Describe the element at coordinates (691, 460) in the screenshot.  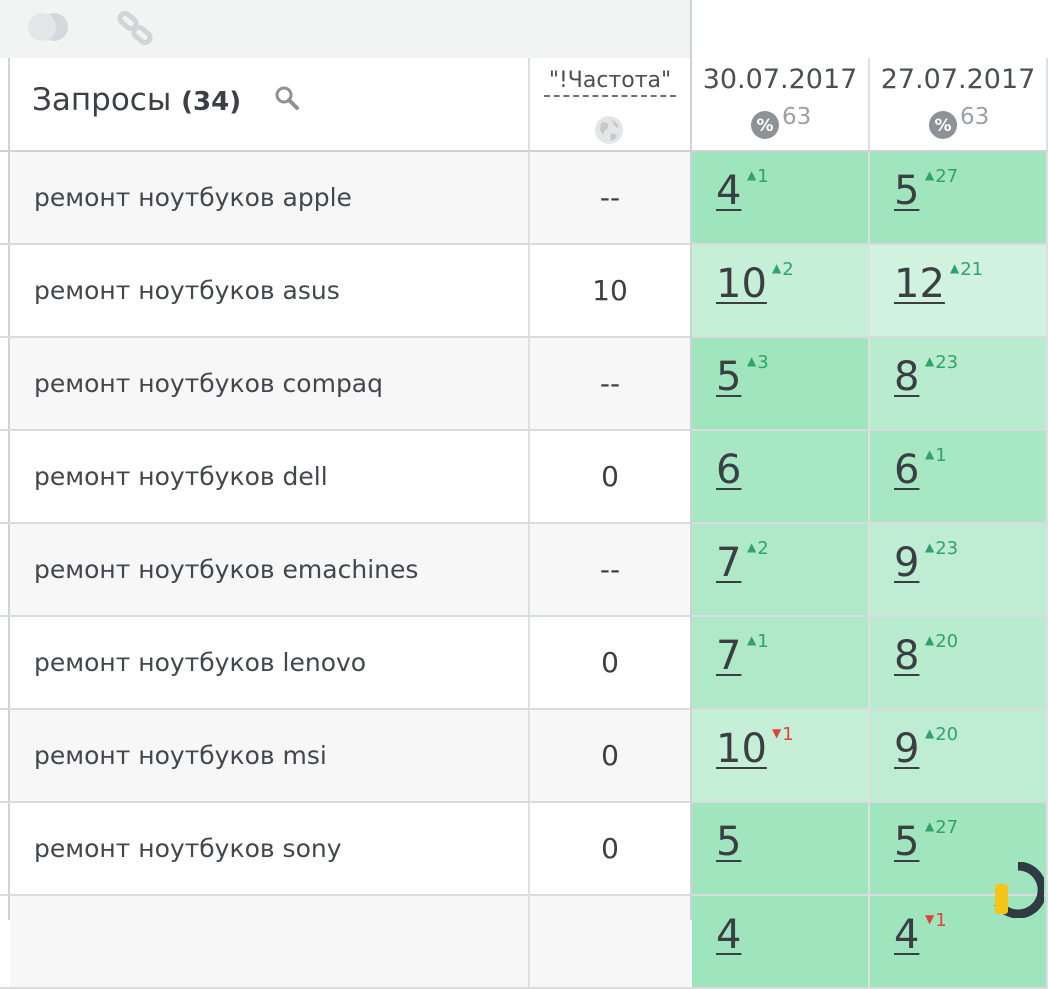
I see `column-divider` at that location.